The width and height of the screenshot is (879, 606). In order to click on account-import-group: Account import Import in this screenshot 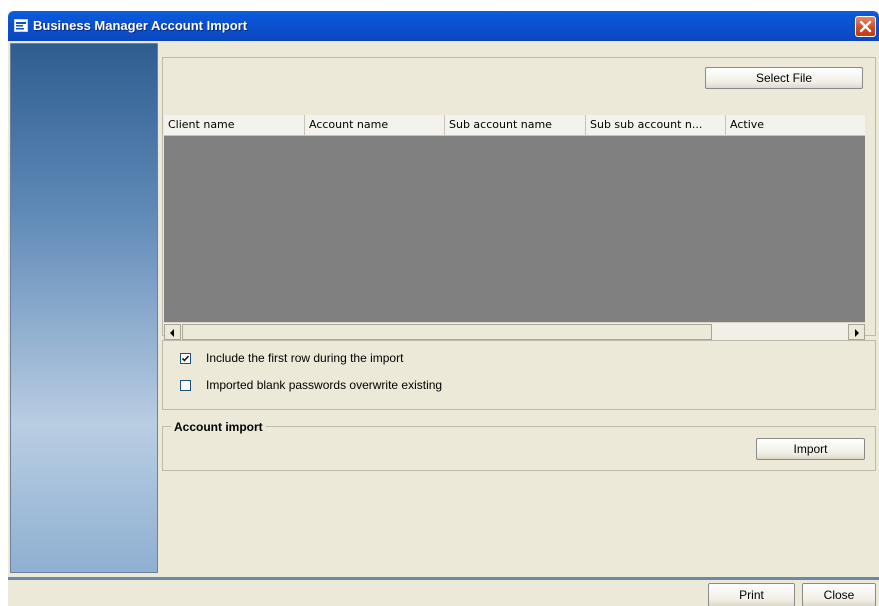, I will do `click(519, 445)`.